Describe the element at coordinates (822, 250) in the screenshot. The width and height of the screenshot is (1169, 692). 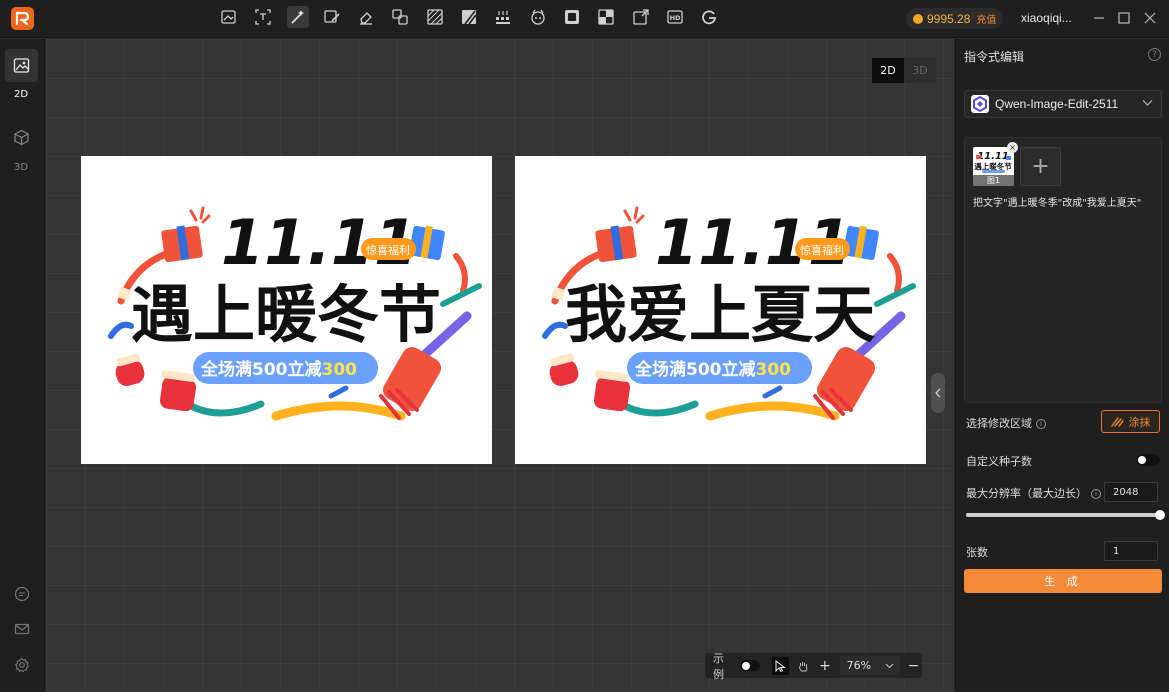
I see `result-tag-text: 惊喜福利` at that location.